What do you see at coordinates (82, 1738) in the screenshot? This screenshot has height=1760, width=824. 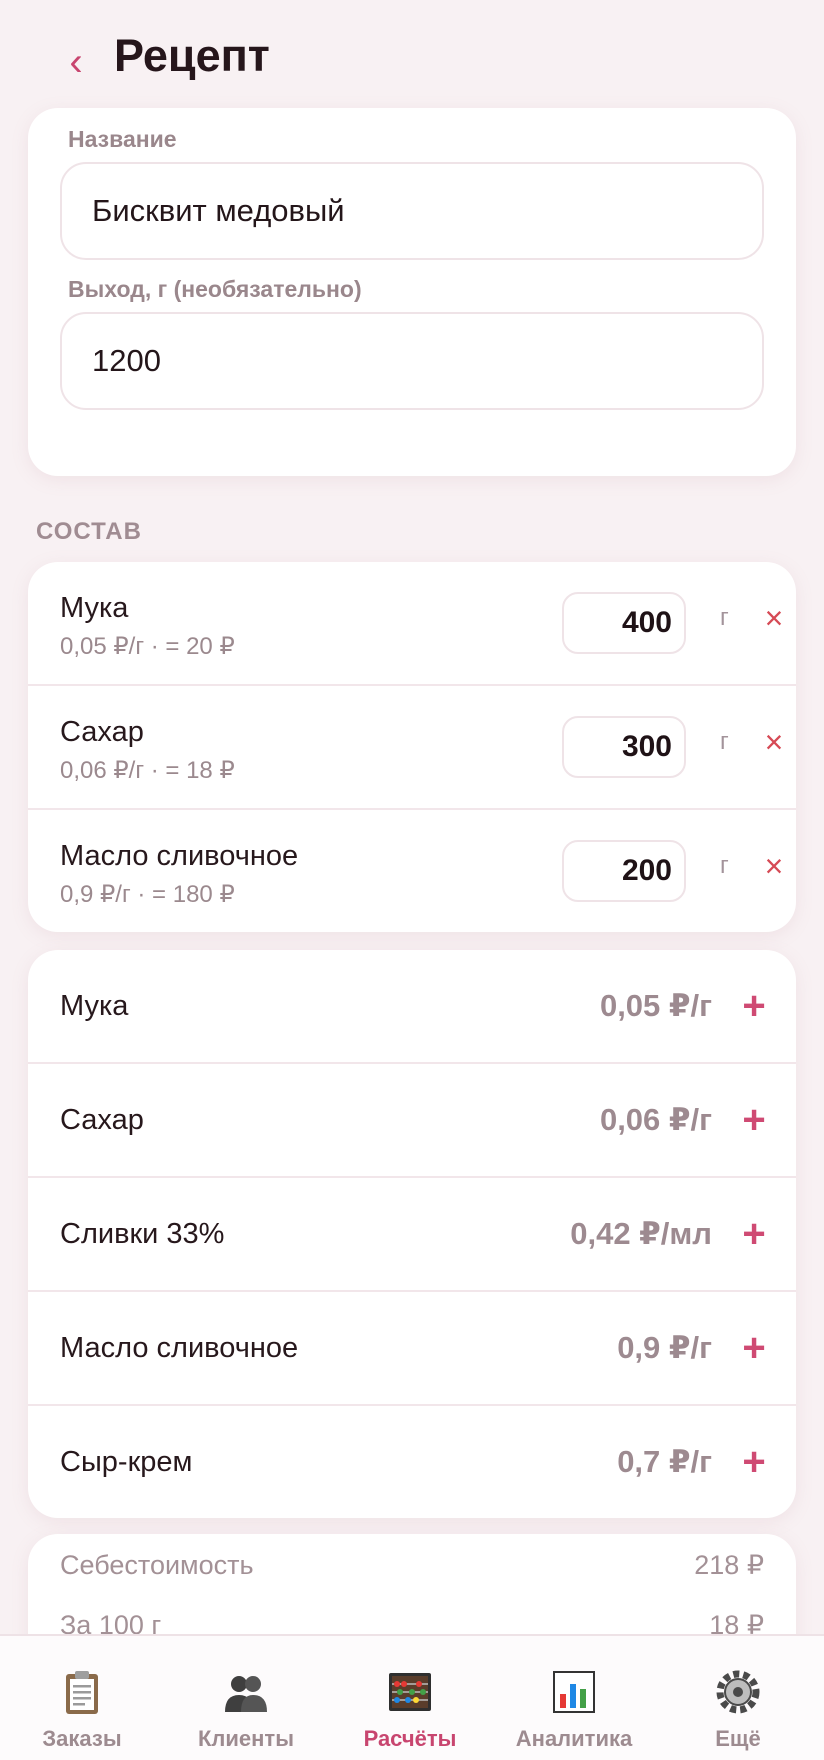 I see `nav-label: Заказы` at bounding box center [82, 1738].